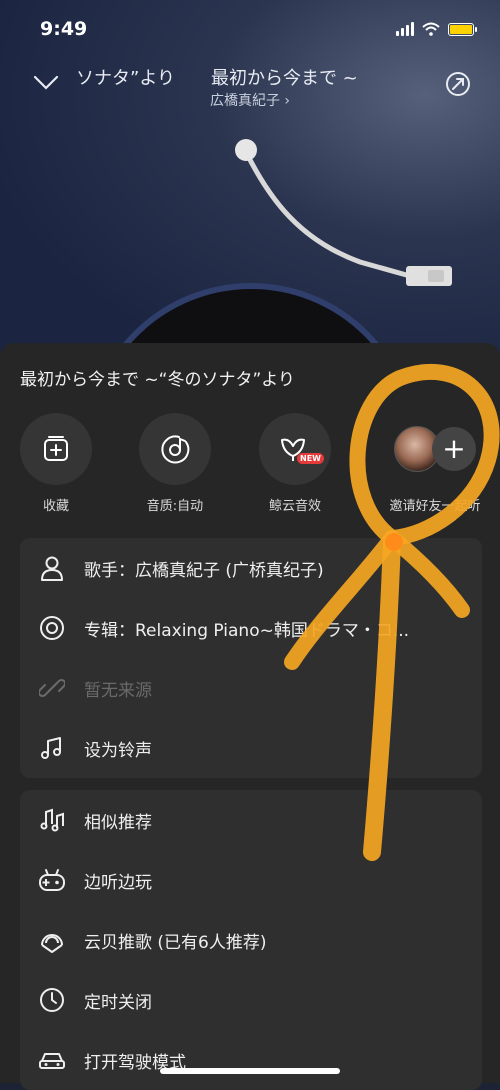  I want to click on battery-icon, so click(462, 29).